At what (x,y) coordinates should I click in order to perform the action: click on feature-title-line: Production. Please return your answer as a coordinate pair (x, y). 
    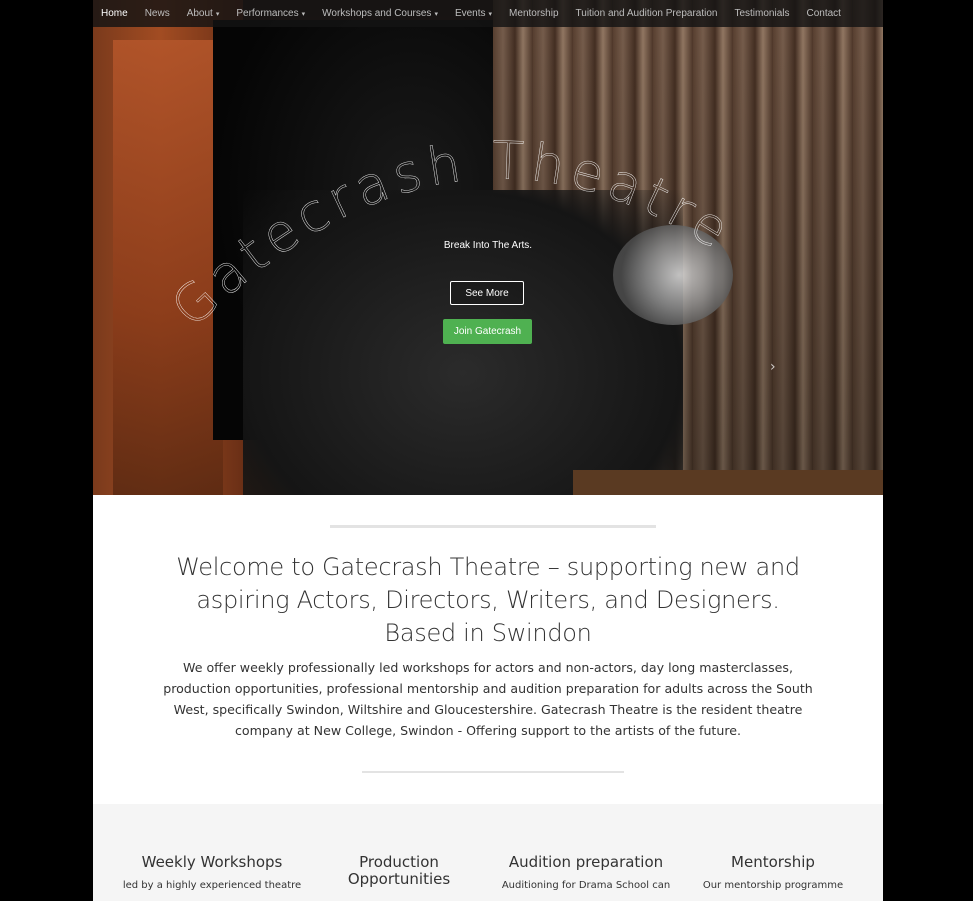
    Looking at the image, I should click on (399, 862).